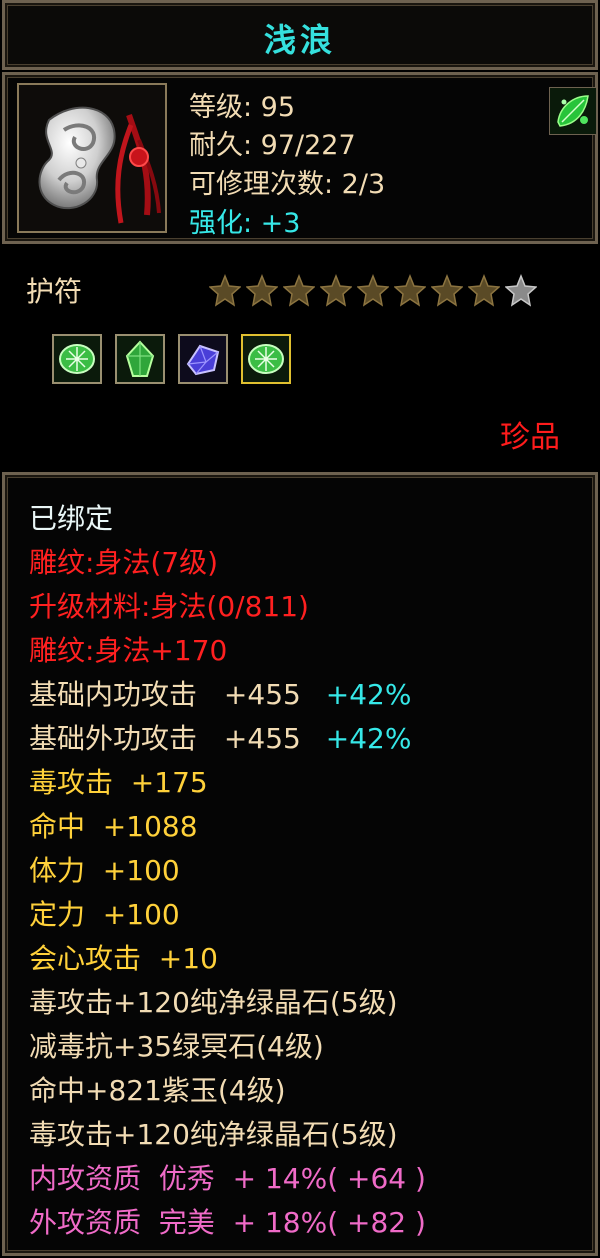  I want to click on item-durability: 耐久: 97/227, so click(272, 145).